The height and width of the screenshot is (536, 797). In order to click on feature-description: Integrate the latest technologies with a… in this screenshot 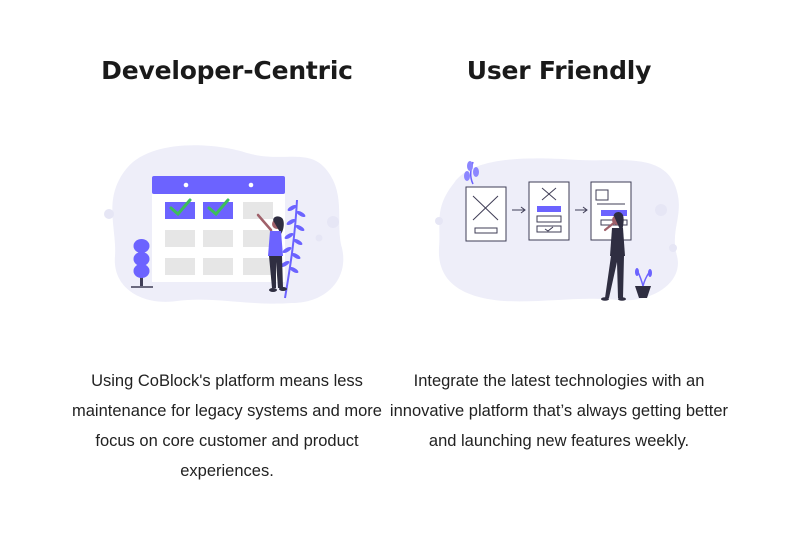, I will do `click(559, 411)`.